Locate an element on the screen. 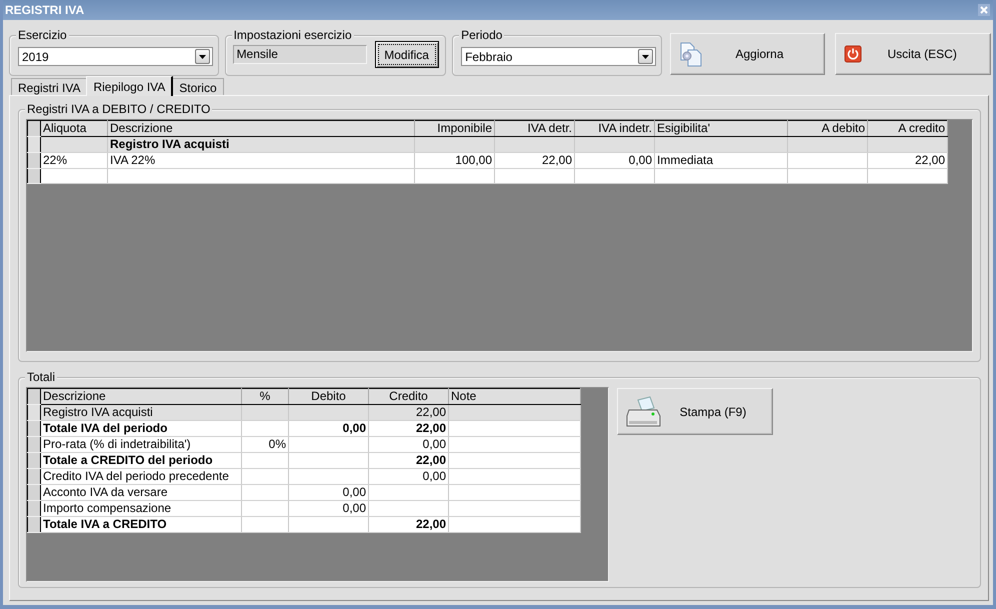 The height and width of the screenshot is (609, 996). column-header: IVA indetr. is located at coordinates (614, 128).